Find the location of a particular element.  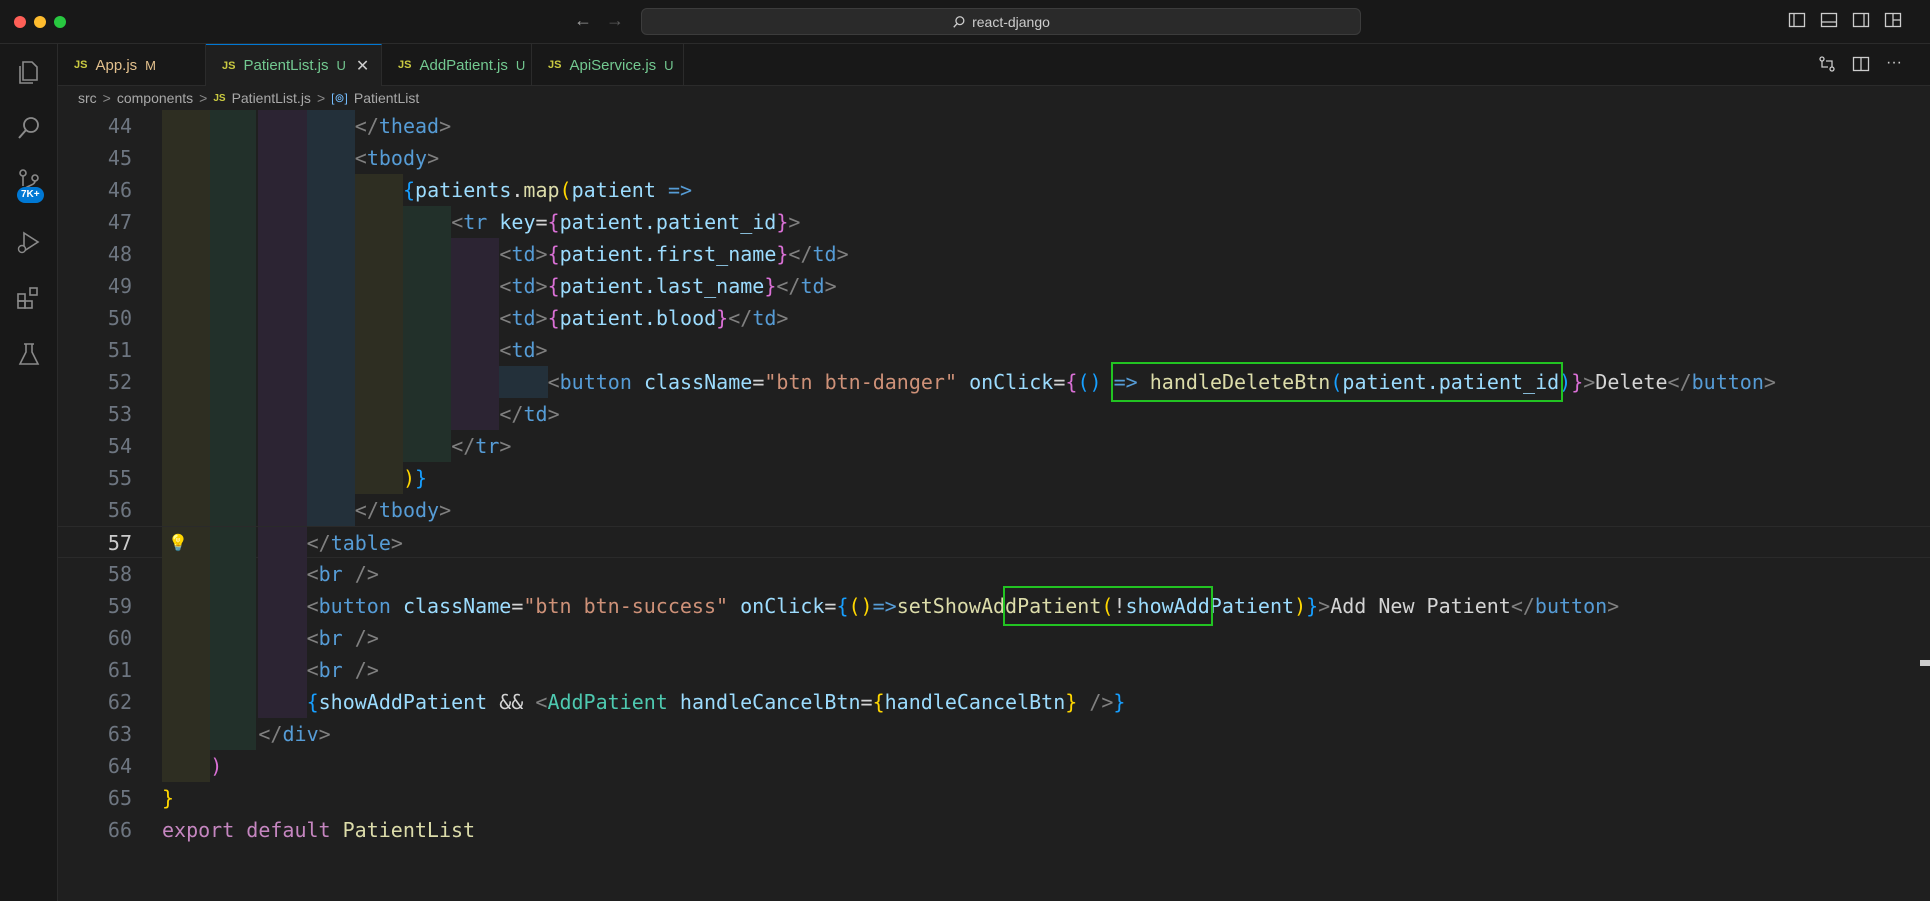

toggle-panel-icon is located at coordinates (1829, 20).